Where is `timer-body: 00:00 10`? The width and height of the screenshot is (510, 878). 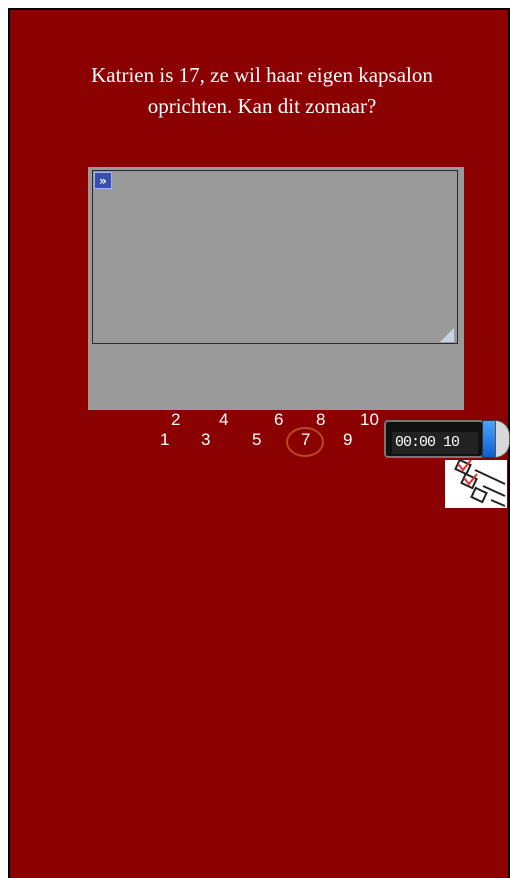
timer-body: 00:00 10 is located at coordinates (434, 439).